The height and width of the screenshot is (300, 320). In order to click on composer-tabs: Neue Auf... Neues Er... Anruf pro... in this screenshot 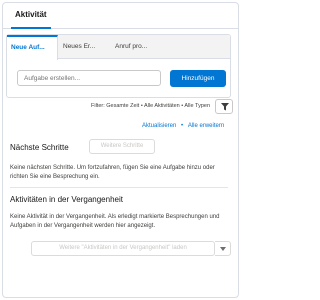, I will do `click(118, 47)`.